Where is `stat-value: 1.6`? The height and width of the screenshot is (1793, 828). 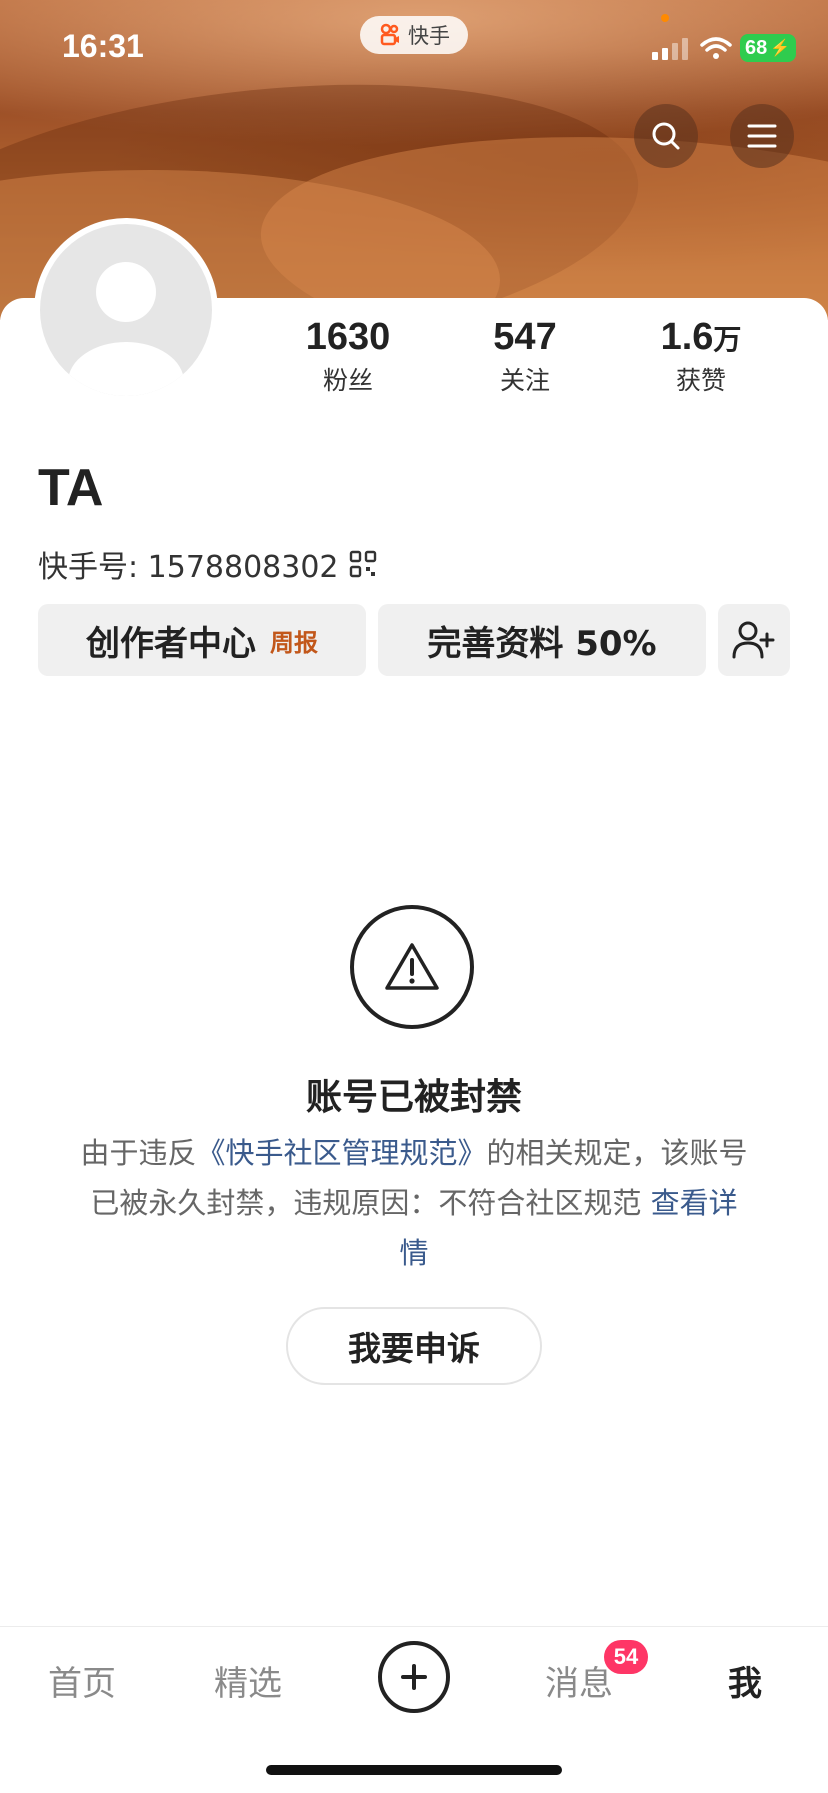 stat-value: 1.6 is located at coordinates (687, 337).